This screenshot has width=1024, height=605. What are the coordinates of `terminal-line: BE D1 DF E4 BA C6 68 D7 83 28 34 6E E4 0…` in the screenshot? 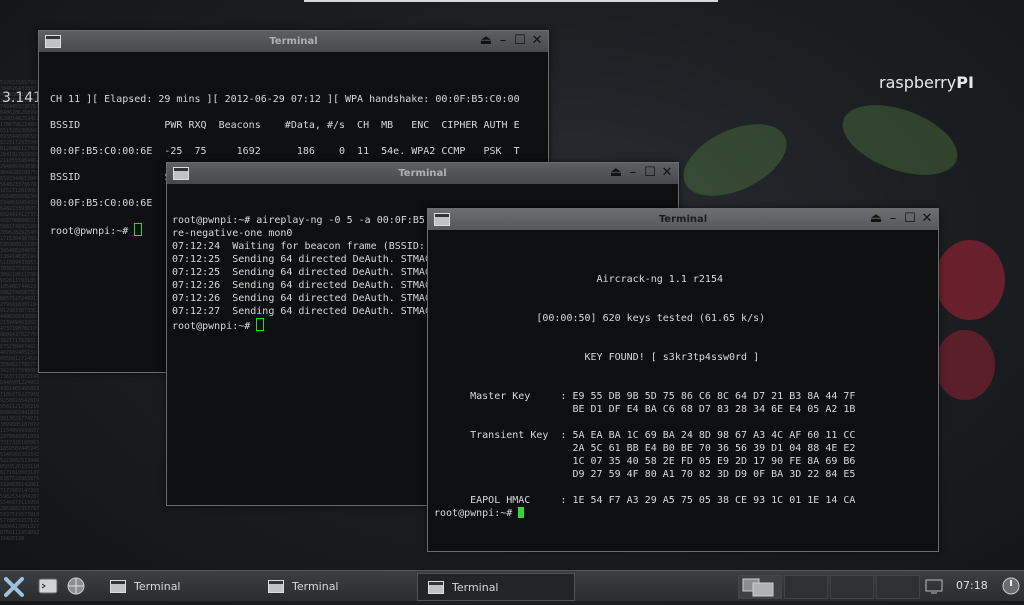 It's located at (645, 409).